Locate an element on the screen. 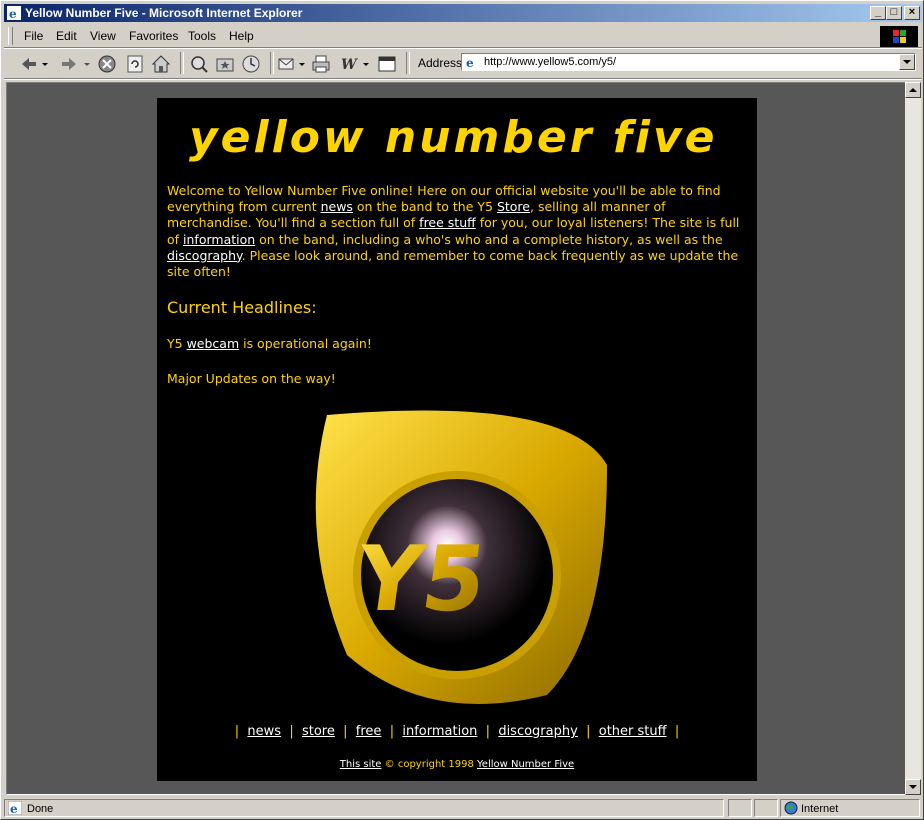  headline-item: Y5 webcam is operational again! is located at coordinates (269, 343).